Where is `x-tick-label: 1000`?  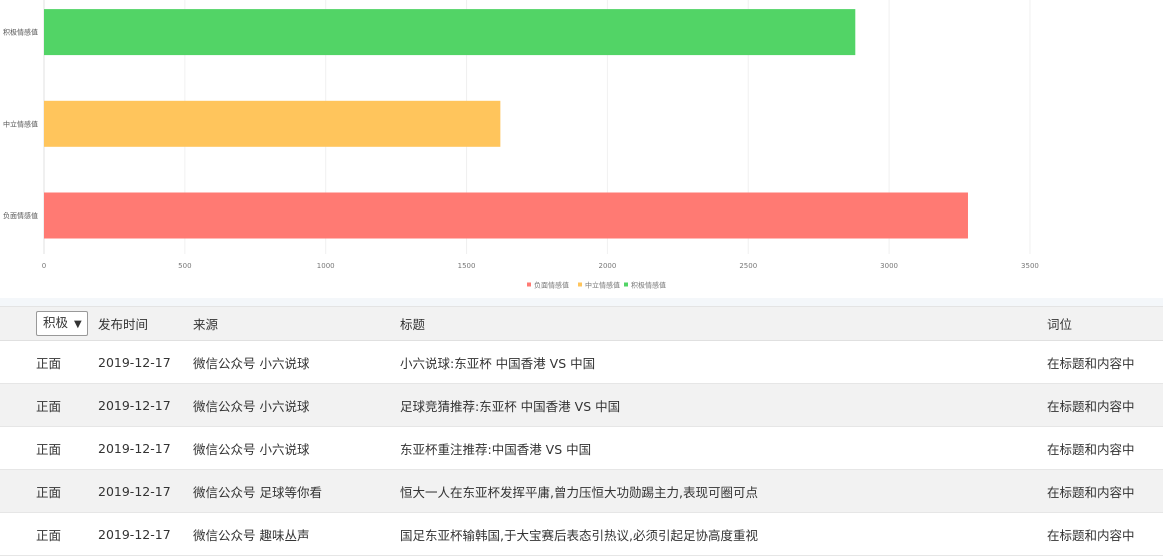
x-tick-label: 1000 is located at coordinates (326, 266).